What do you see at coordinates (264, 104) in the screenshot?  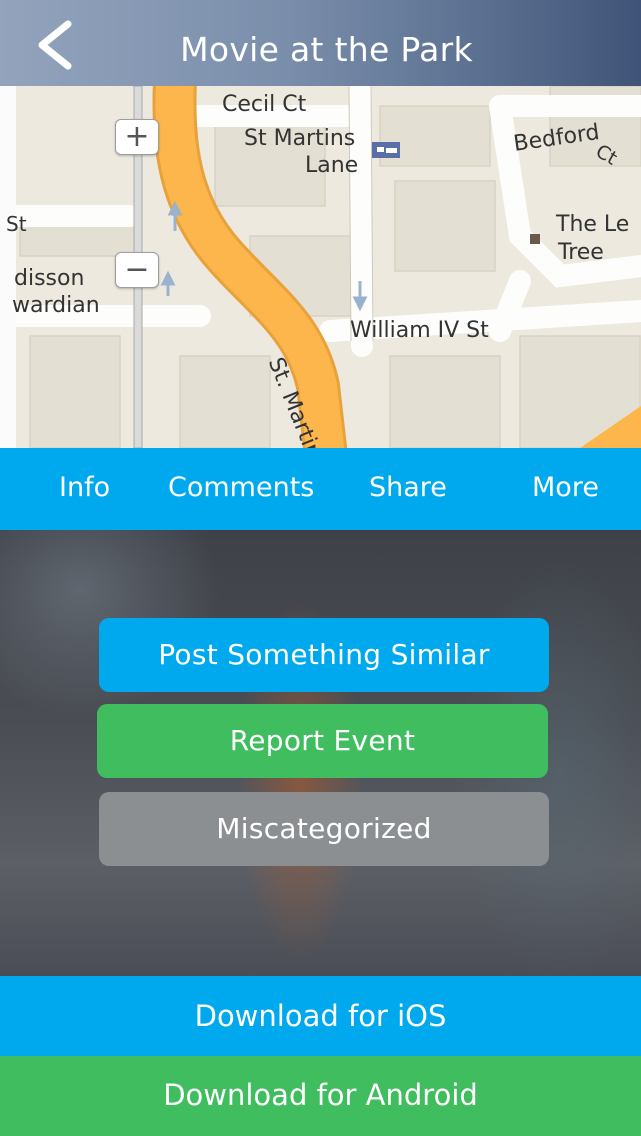 I see `map-label-cecil-ct: Cecil Ct` at bounding box center [264, 104].